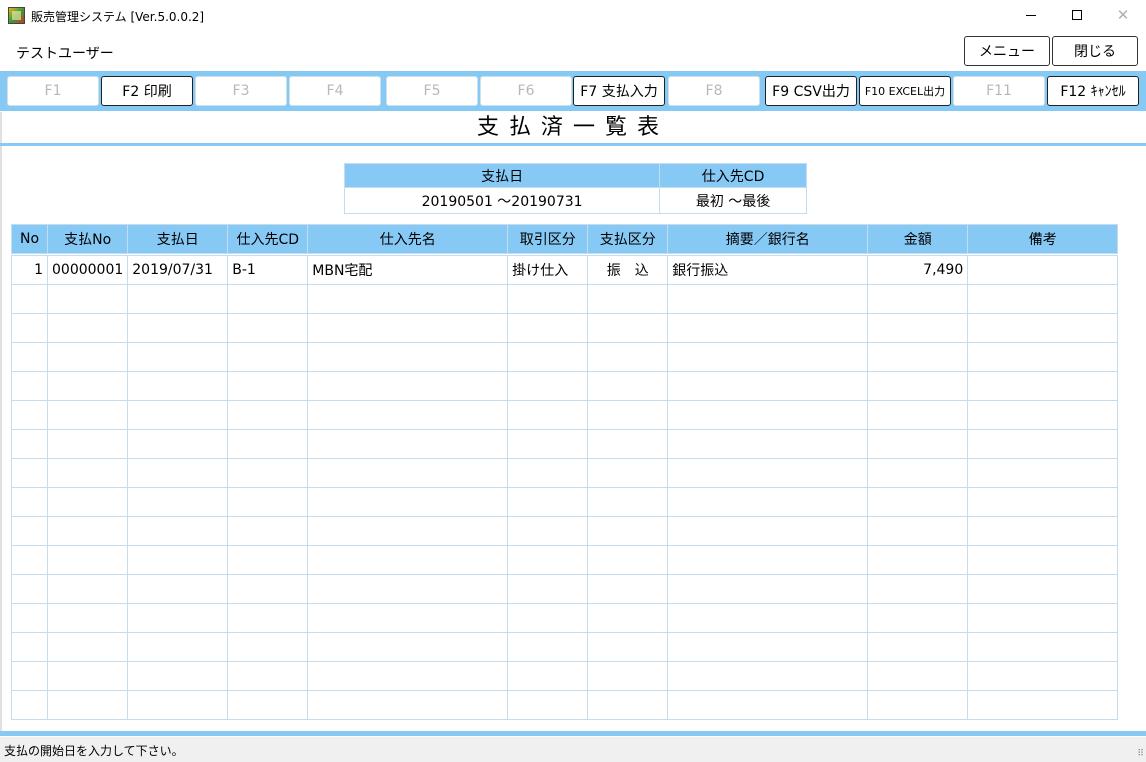 The height and width of the screenshot is (762, 1146). Describe the element at coordinates (241, 91) in the screenshot. I see `fkey-f3-button: F3` at that location.